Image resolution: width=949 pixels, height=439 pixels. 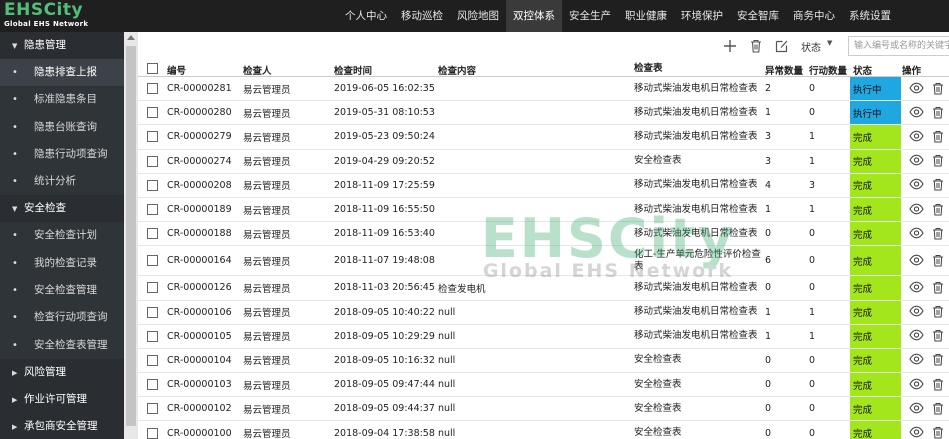 What do you see at coordinates (205, 430) in the screenshot?
I see `record-number: CR-00000100` at bounding box center [205, 430].